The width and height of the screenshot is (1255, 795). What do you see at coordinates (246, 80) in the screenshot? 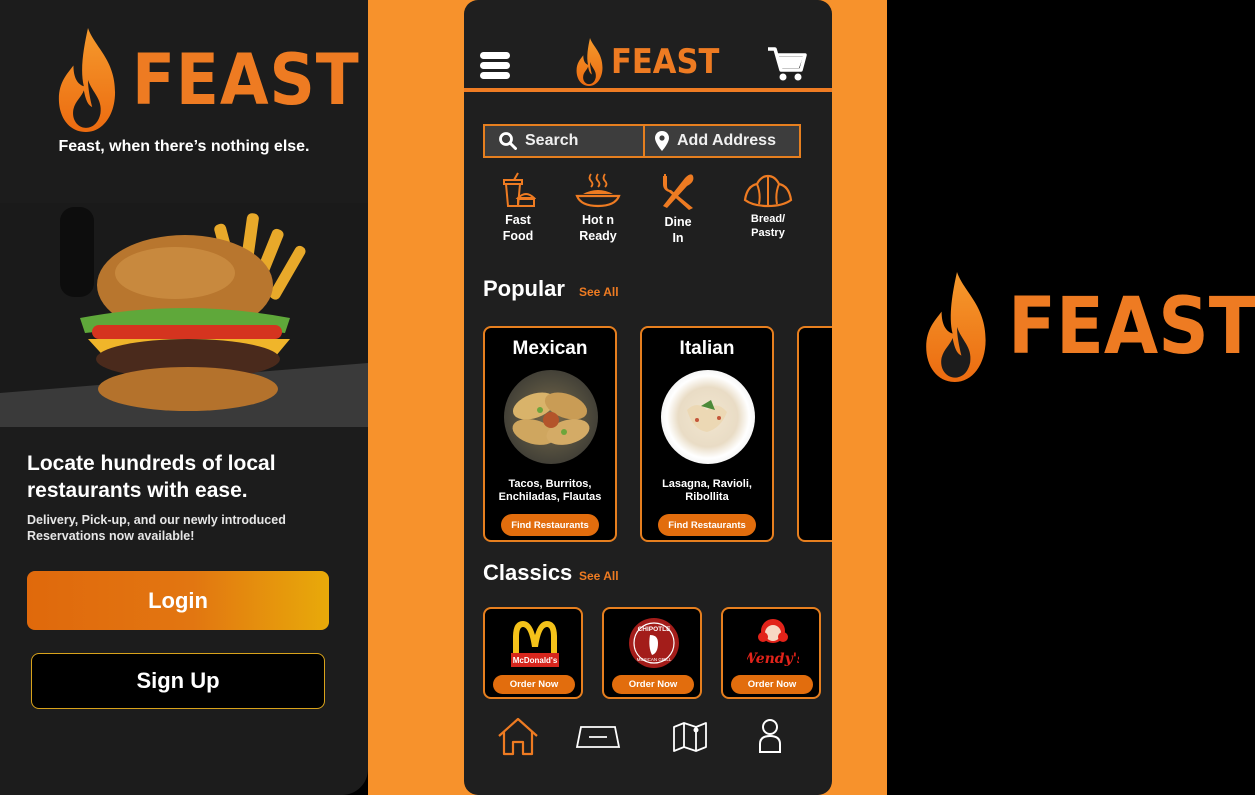
I see `brand-wordmark: FEAST` at bounding box center [246, 80].